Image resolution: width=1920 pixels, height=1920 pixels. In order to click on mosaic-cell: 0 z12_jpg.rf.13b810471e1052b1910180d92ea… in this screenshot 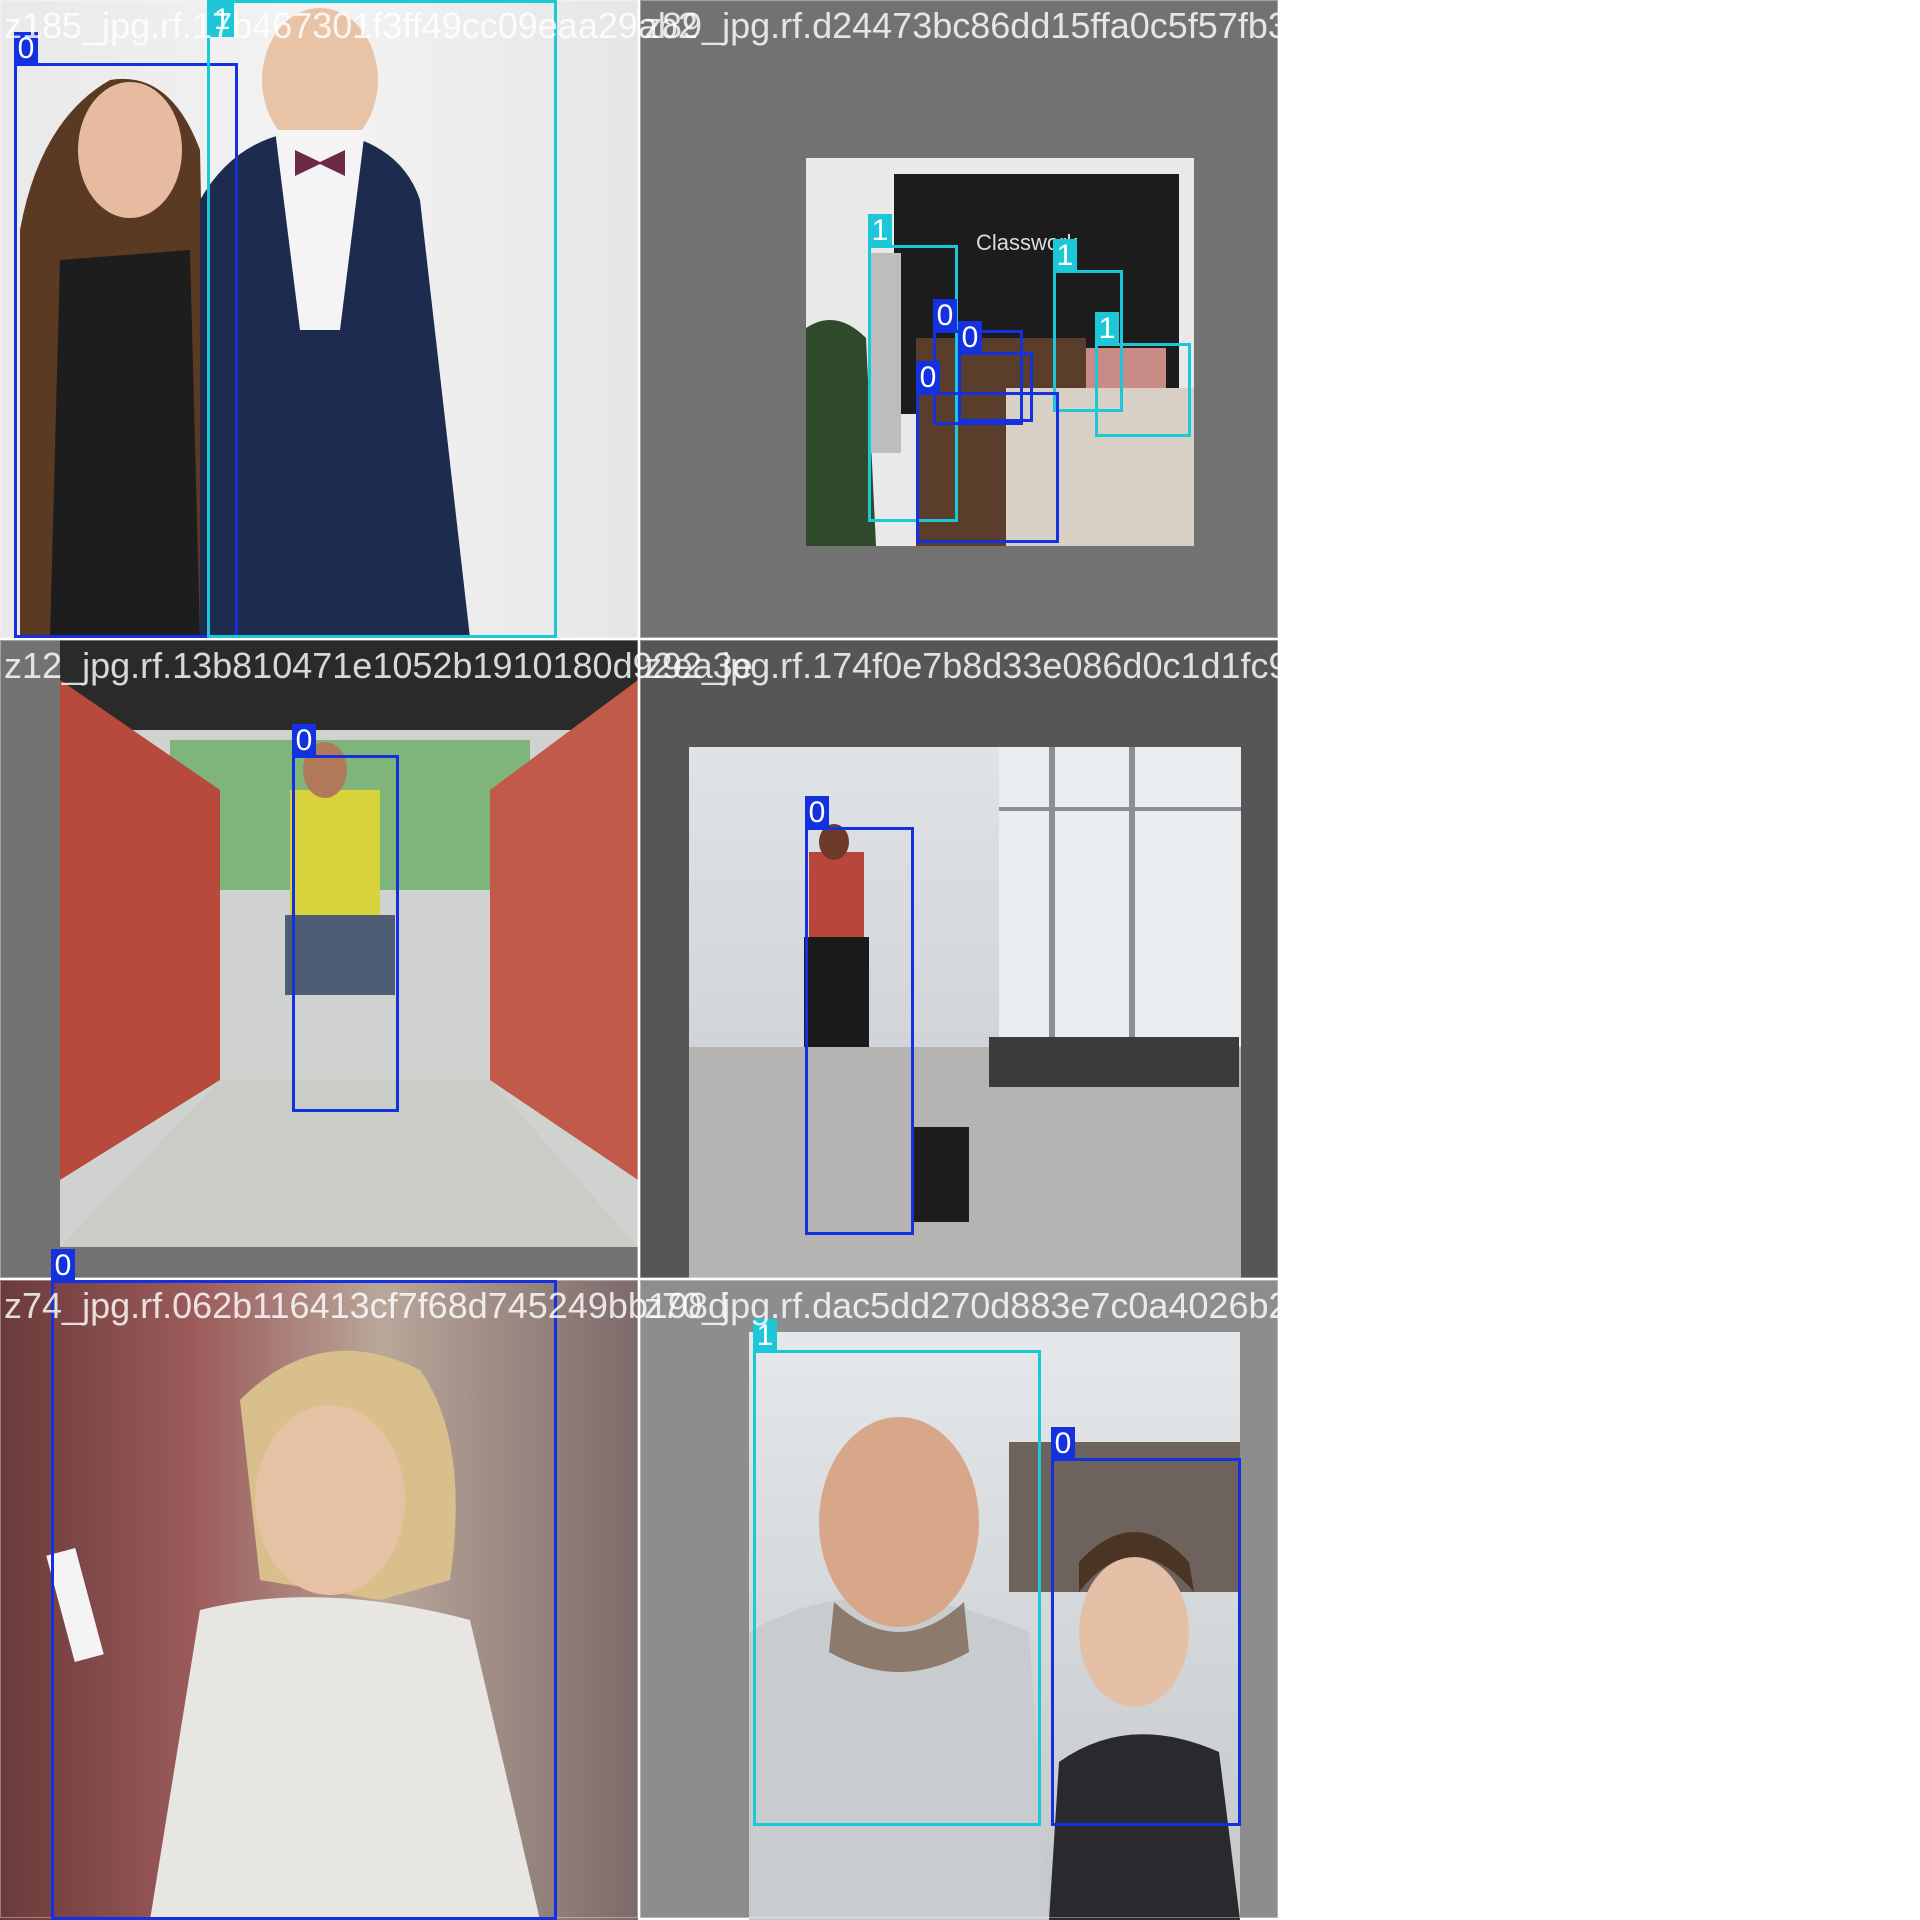, I will do `click(376, 959)`.